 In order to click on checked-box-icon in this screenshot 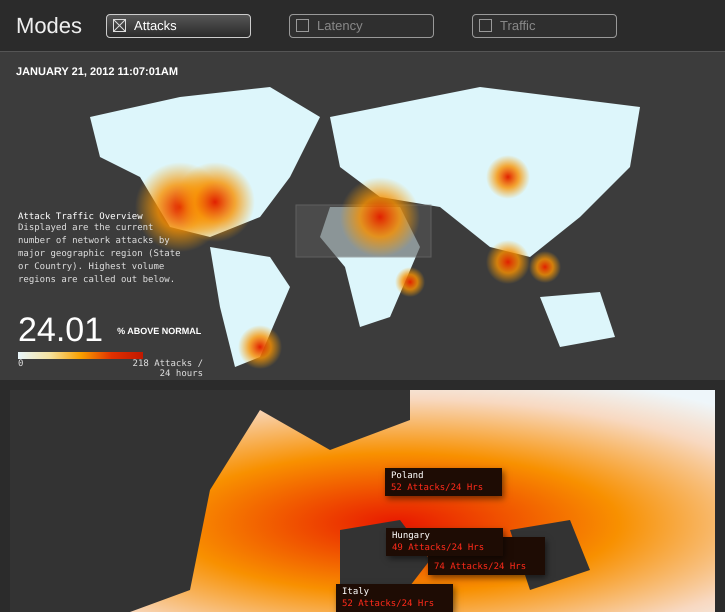, I will do `click(119, 25)`.